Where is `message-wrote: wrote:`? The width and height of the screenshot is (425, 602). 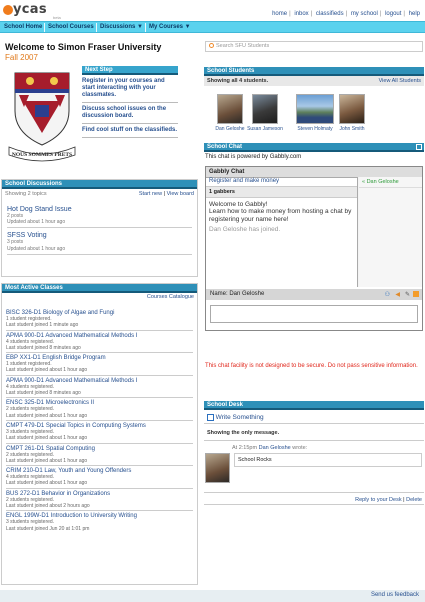 message-wrote: wrote: is located at coordinates (300, 448).